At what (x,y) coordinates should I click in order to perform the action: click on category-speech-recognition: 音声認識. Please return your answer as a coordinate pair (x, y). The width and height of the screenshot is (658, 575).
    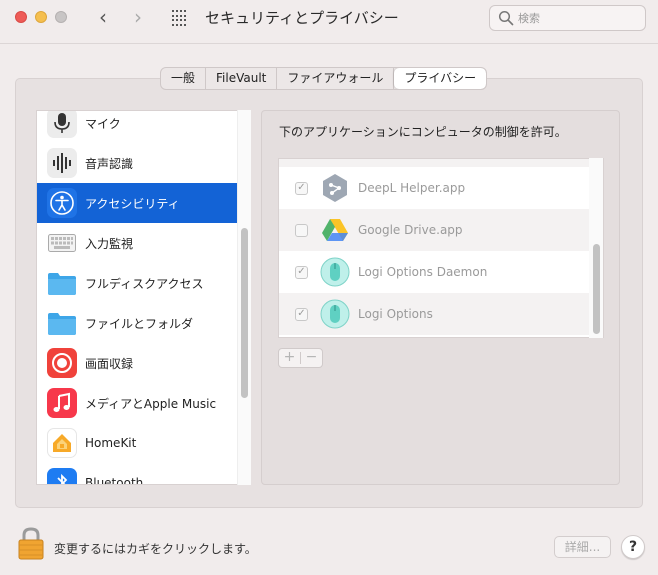
    Looking at the image, I should click on (137, 163).